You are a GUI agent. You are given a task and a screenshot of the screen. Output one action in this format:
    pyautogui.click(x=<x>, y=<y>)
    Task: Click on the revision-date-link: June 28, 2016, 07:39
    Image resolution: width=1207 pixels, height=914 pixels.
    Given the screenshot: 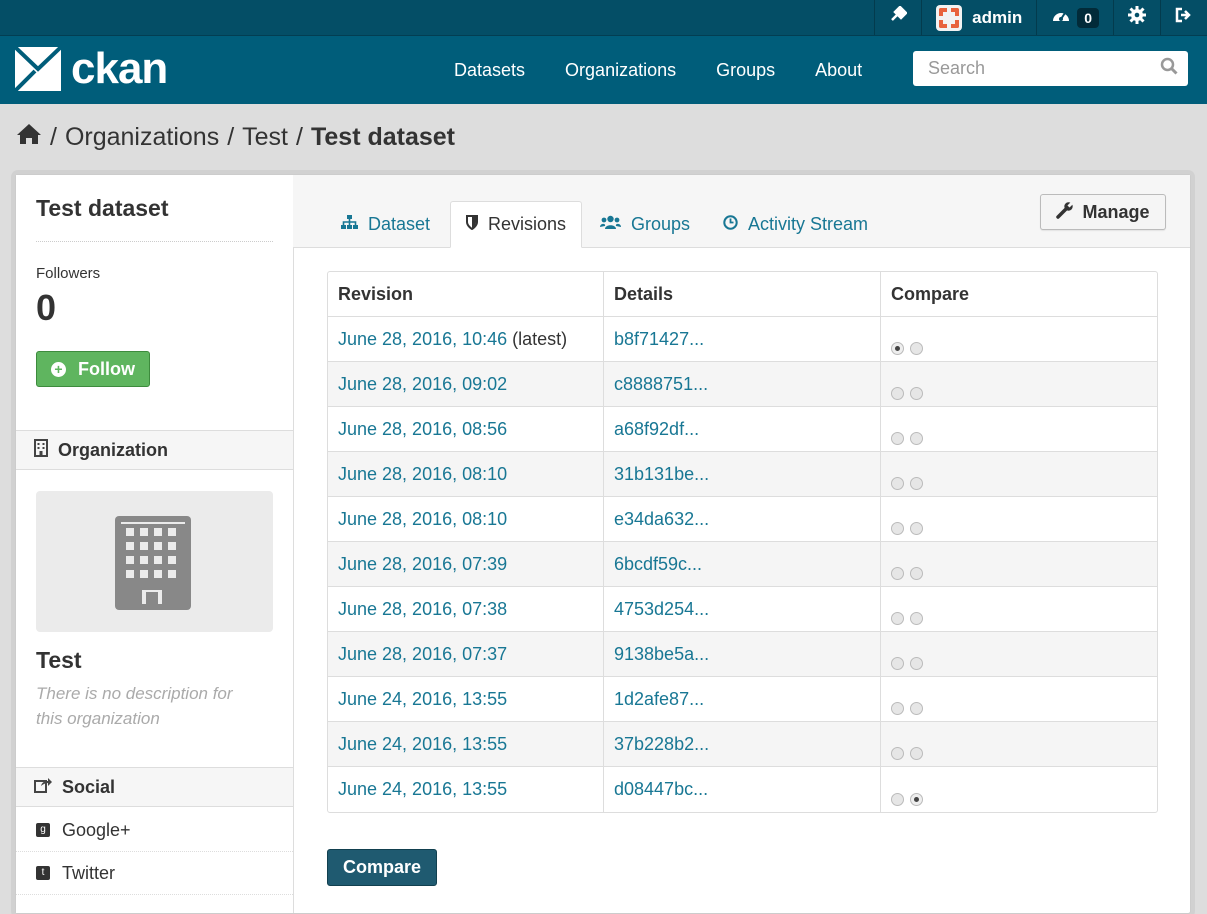 What is the action you would take?
    pyautogui.click(x=422, y=564)
    